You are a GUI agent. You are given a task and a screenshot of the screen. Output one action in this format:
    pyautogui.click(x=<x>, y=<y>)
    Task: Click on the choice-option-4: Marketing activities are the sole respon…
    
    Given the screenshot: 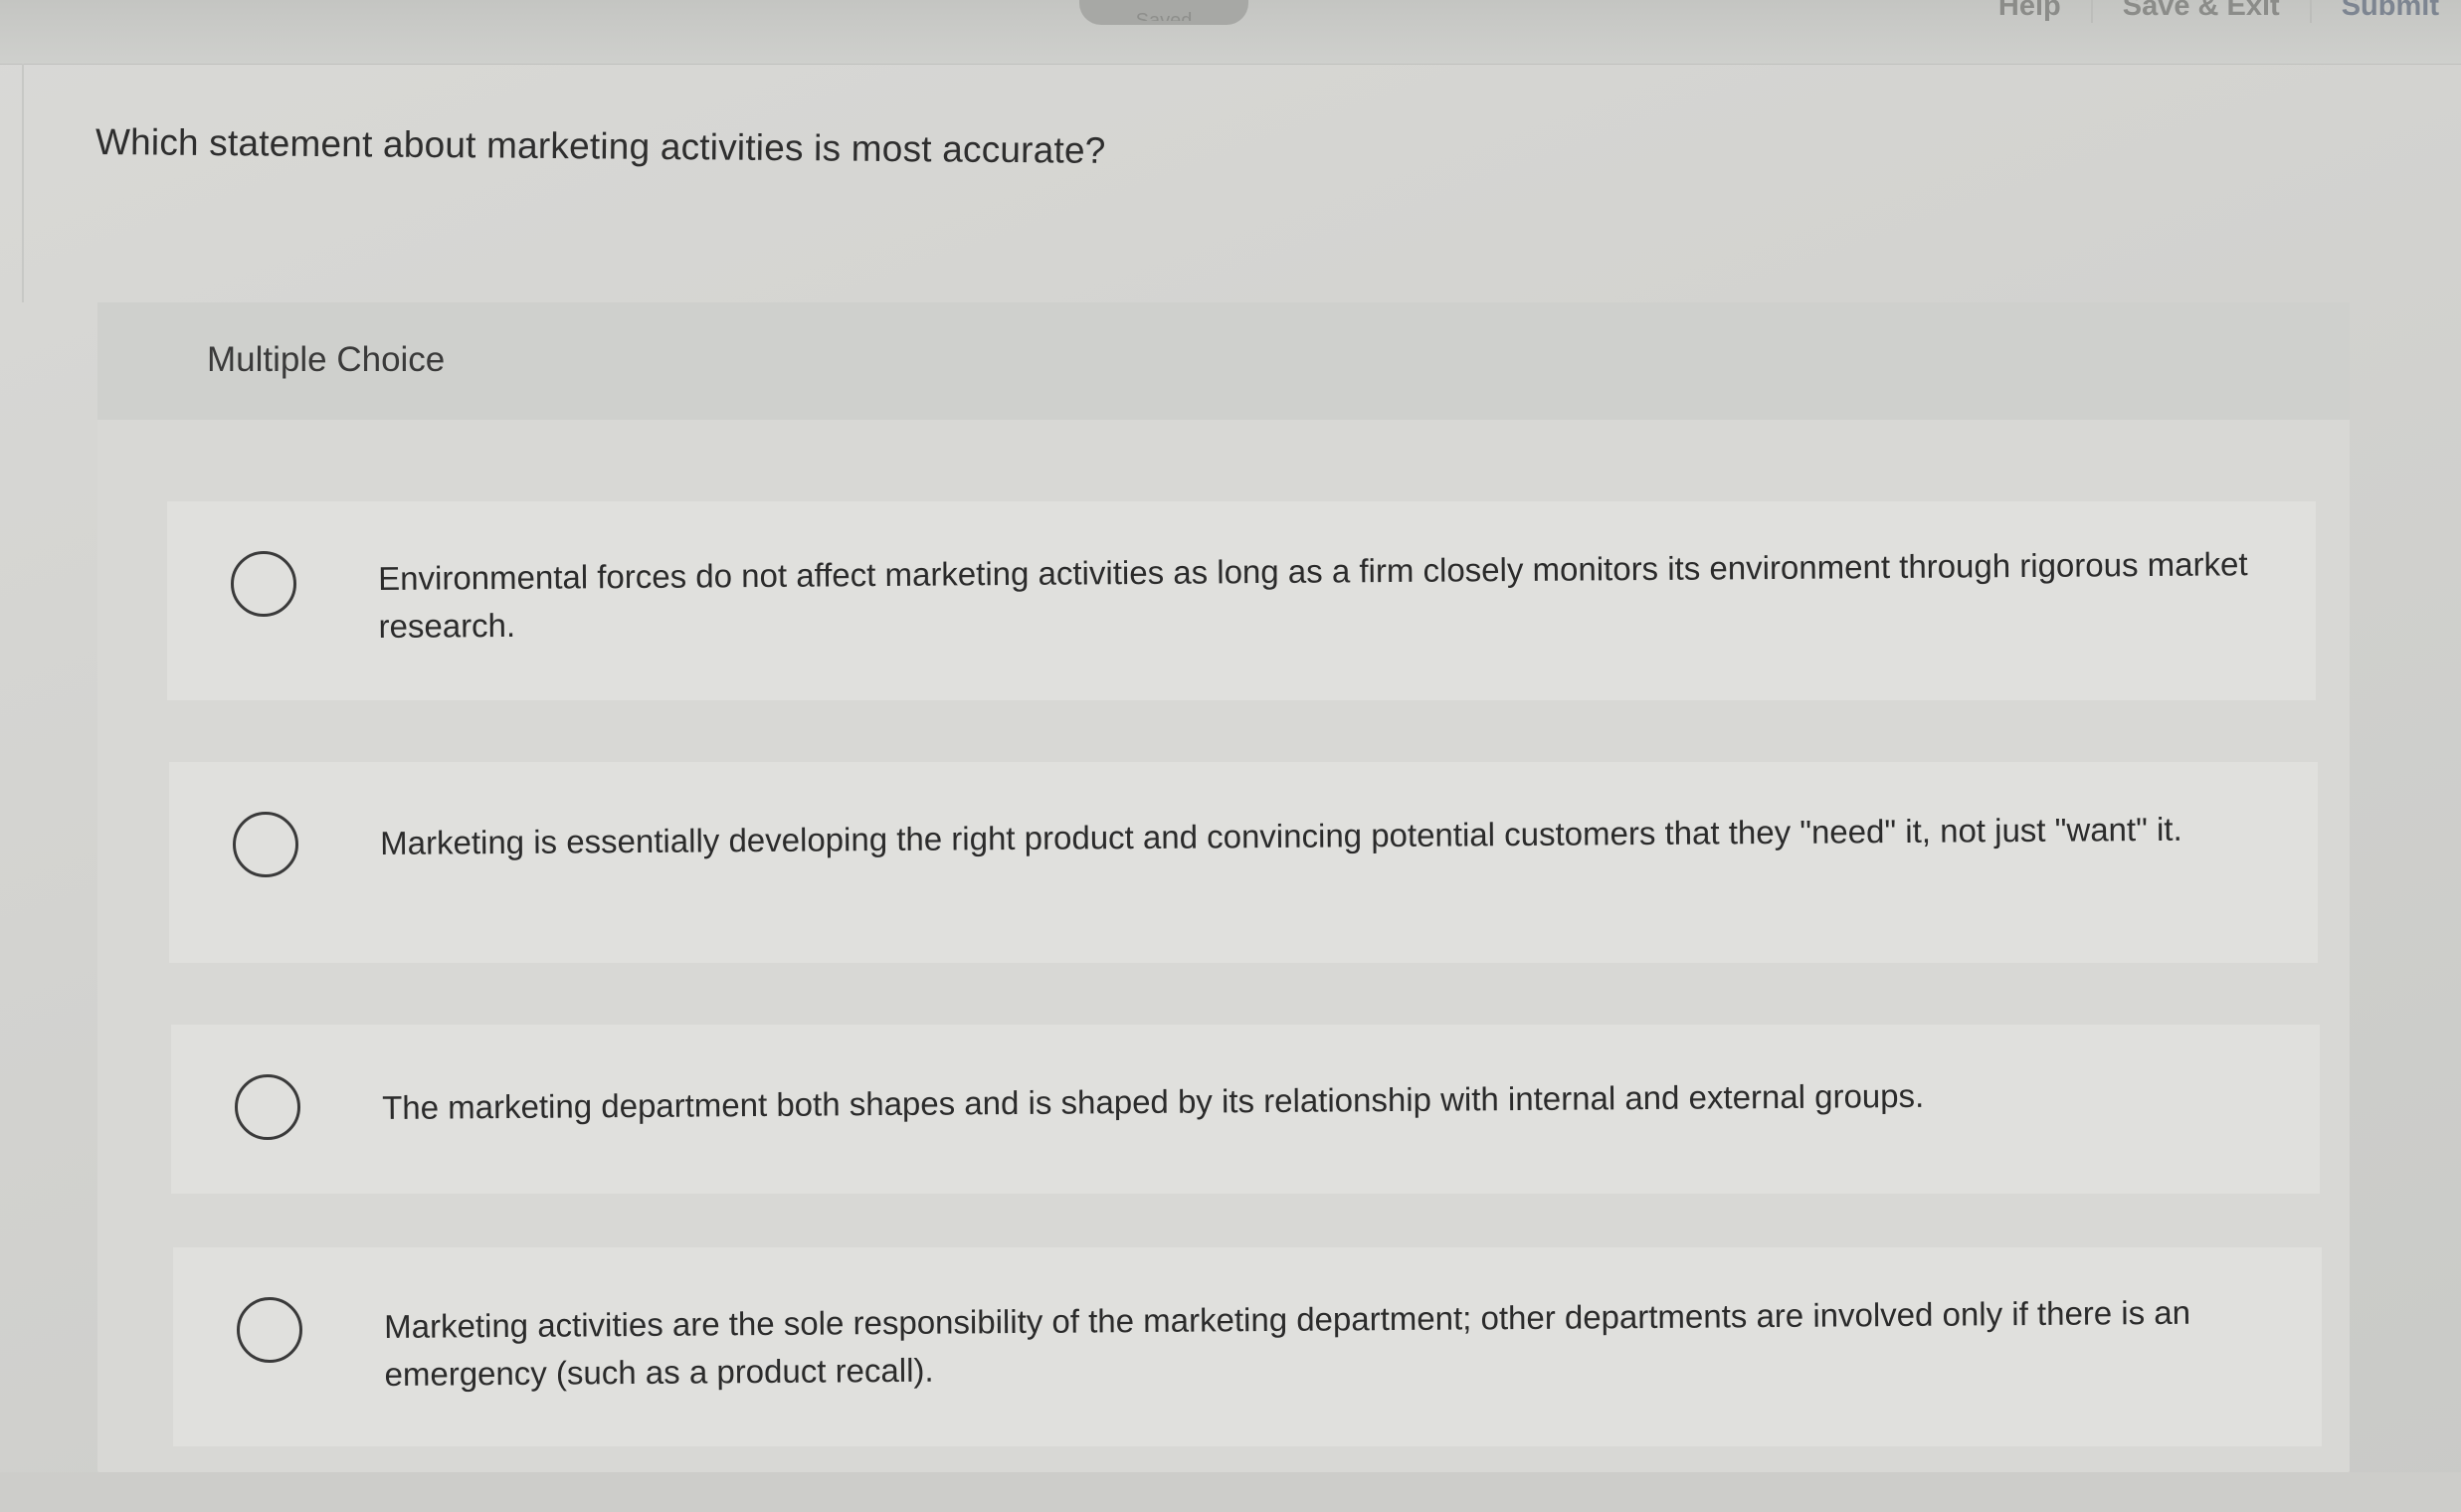 What is the action you would take?
    pyautogui.click(x=1247, y=1346)
    